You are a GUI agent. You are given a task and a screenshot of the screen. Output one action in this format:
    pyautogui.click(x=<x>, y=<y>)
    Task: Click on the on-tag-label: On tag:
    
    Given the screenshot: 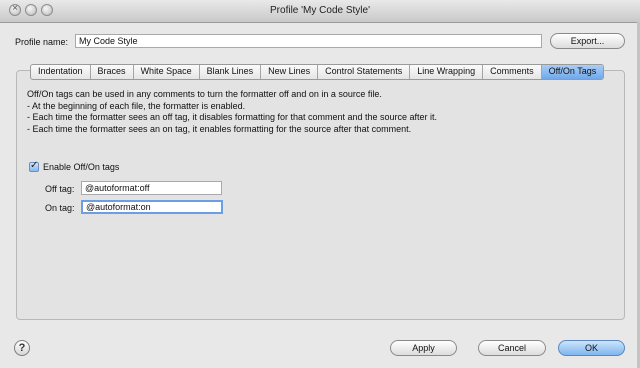 What is the action you would take?
    pyautogui.click(x=60, y=208)
    